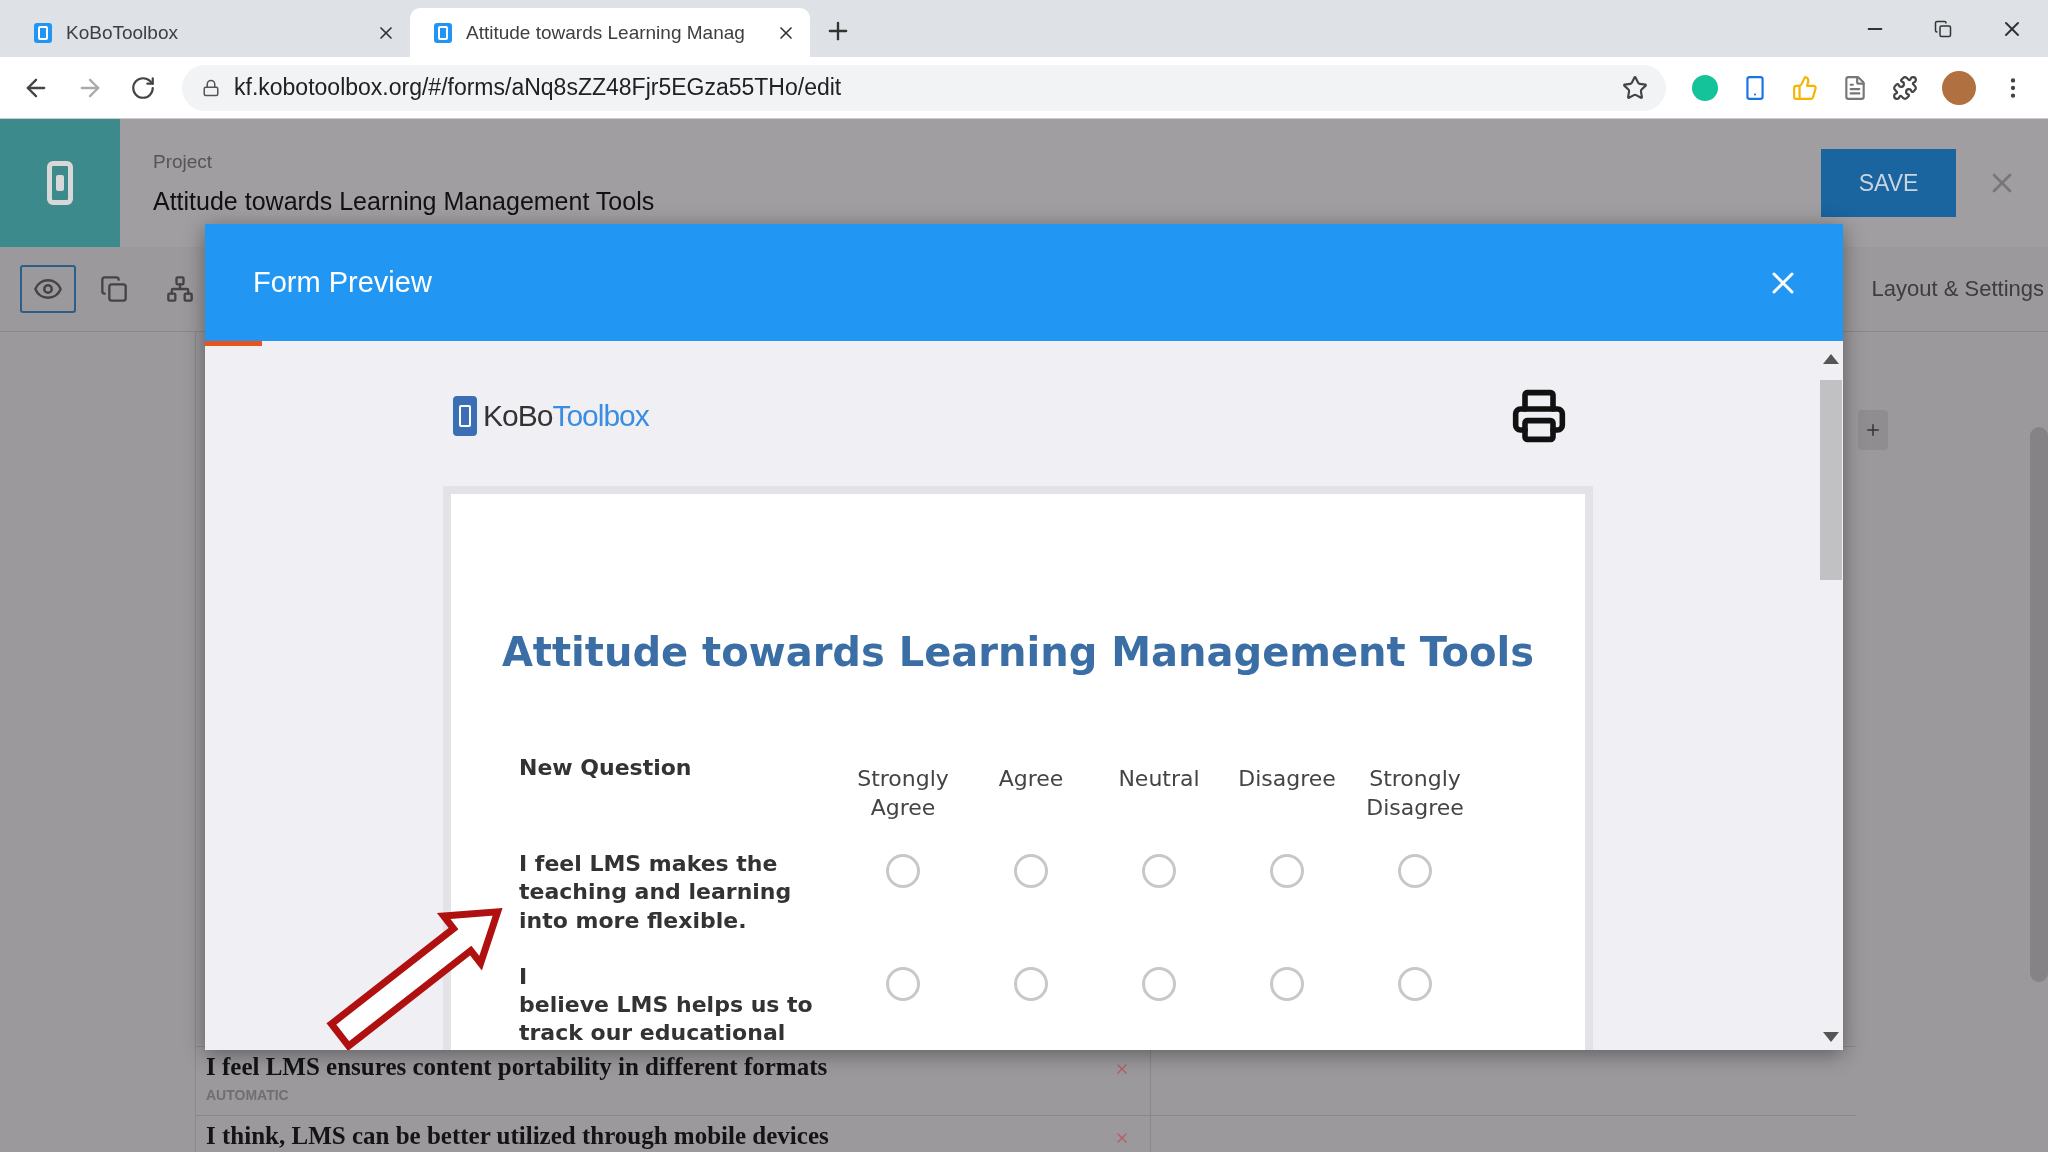  I want to click on layout-settings-link: Layout & Settings, so click(1957, 289).